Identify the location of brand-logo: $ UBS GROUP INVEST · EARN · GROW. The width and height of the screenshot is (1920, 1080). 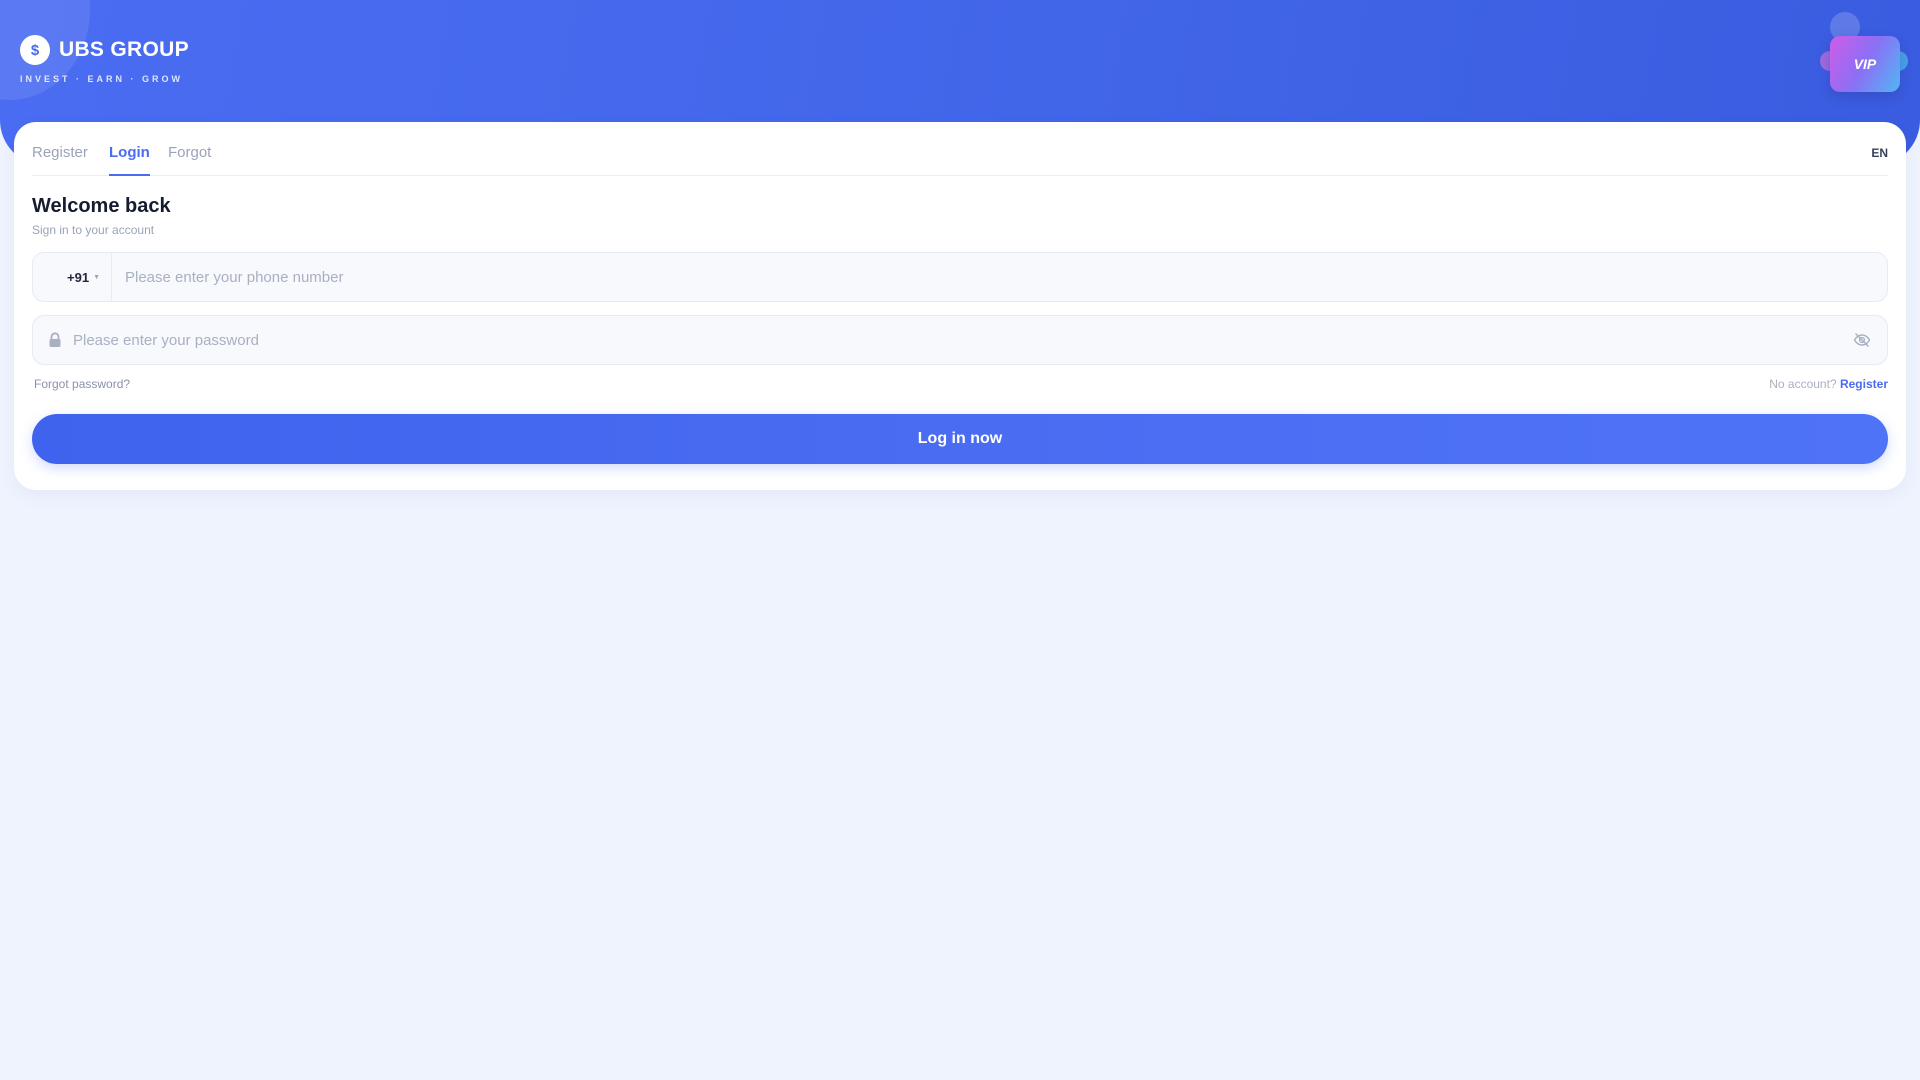
(104, 59).